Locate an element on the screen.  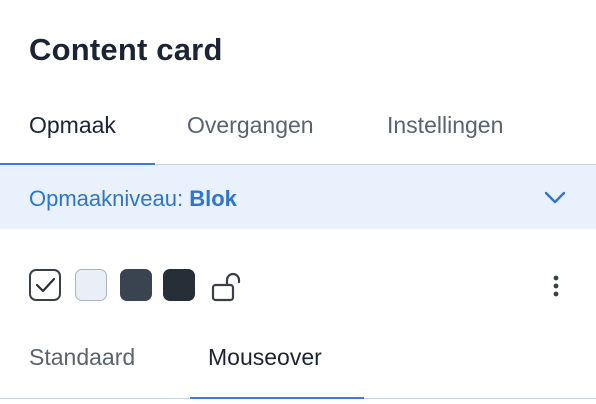
style-swatches is located at coordinates (298, 287).